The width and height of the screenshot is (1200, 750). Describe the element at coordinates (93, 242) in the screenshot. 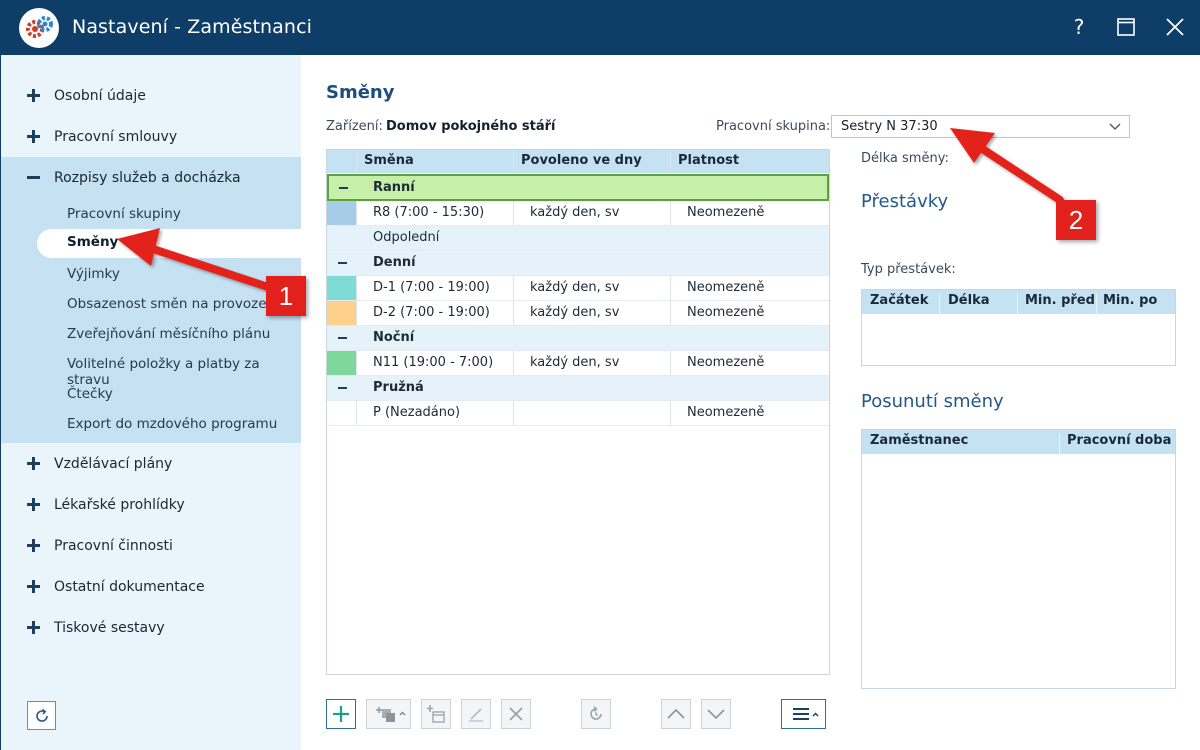

I see `sidebar-subitem-label: Směny` at that location.